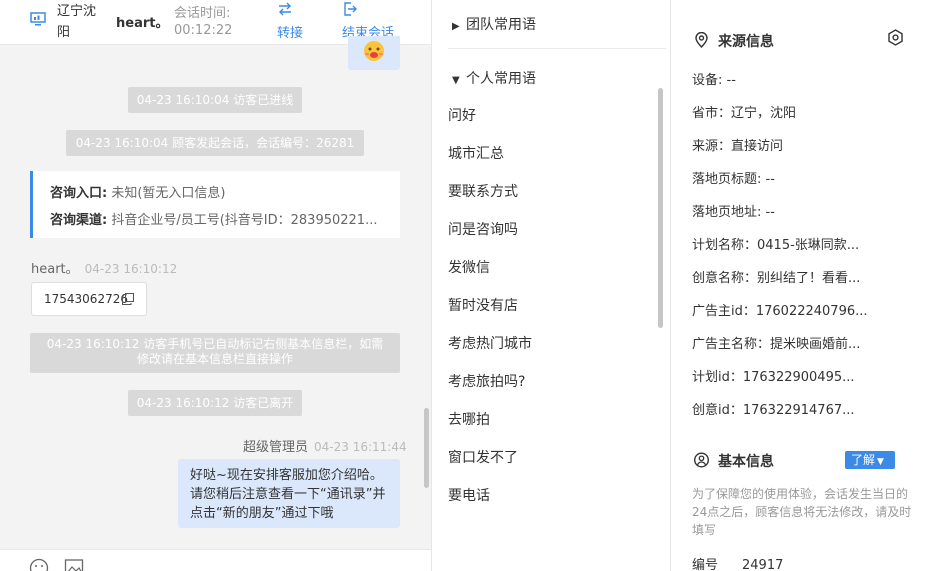 The height and width of the screenshot is (571, 926). I want to click on system-message: 04-23 16:10:12 访客已离开, so click(215, 403).